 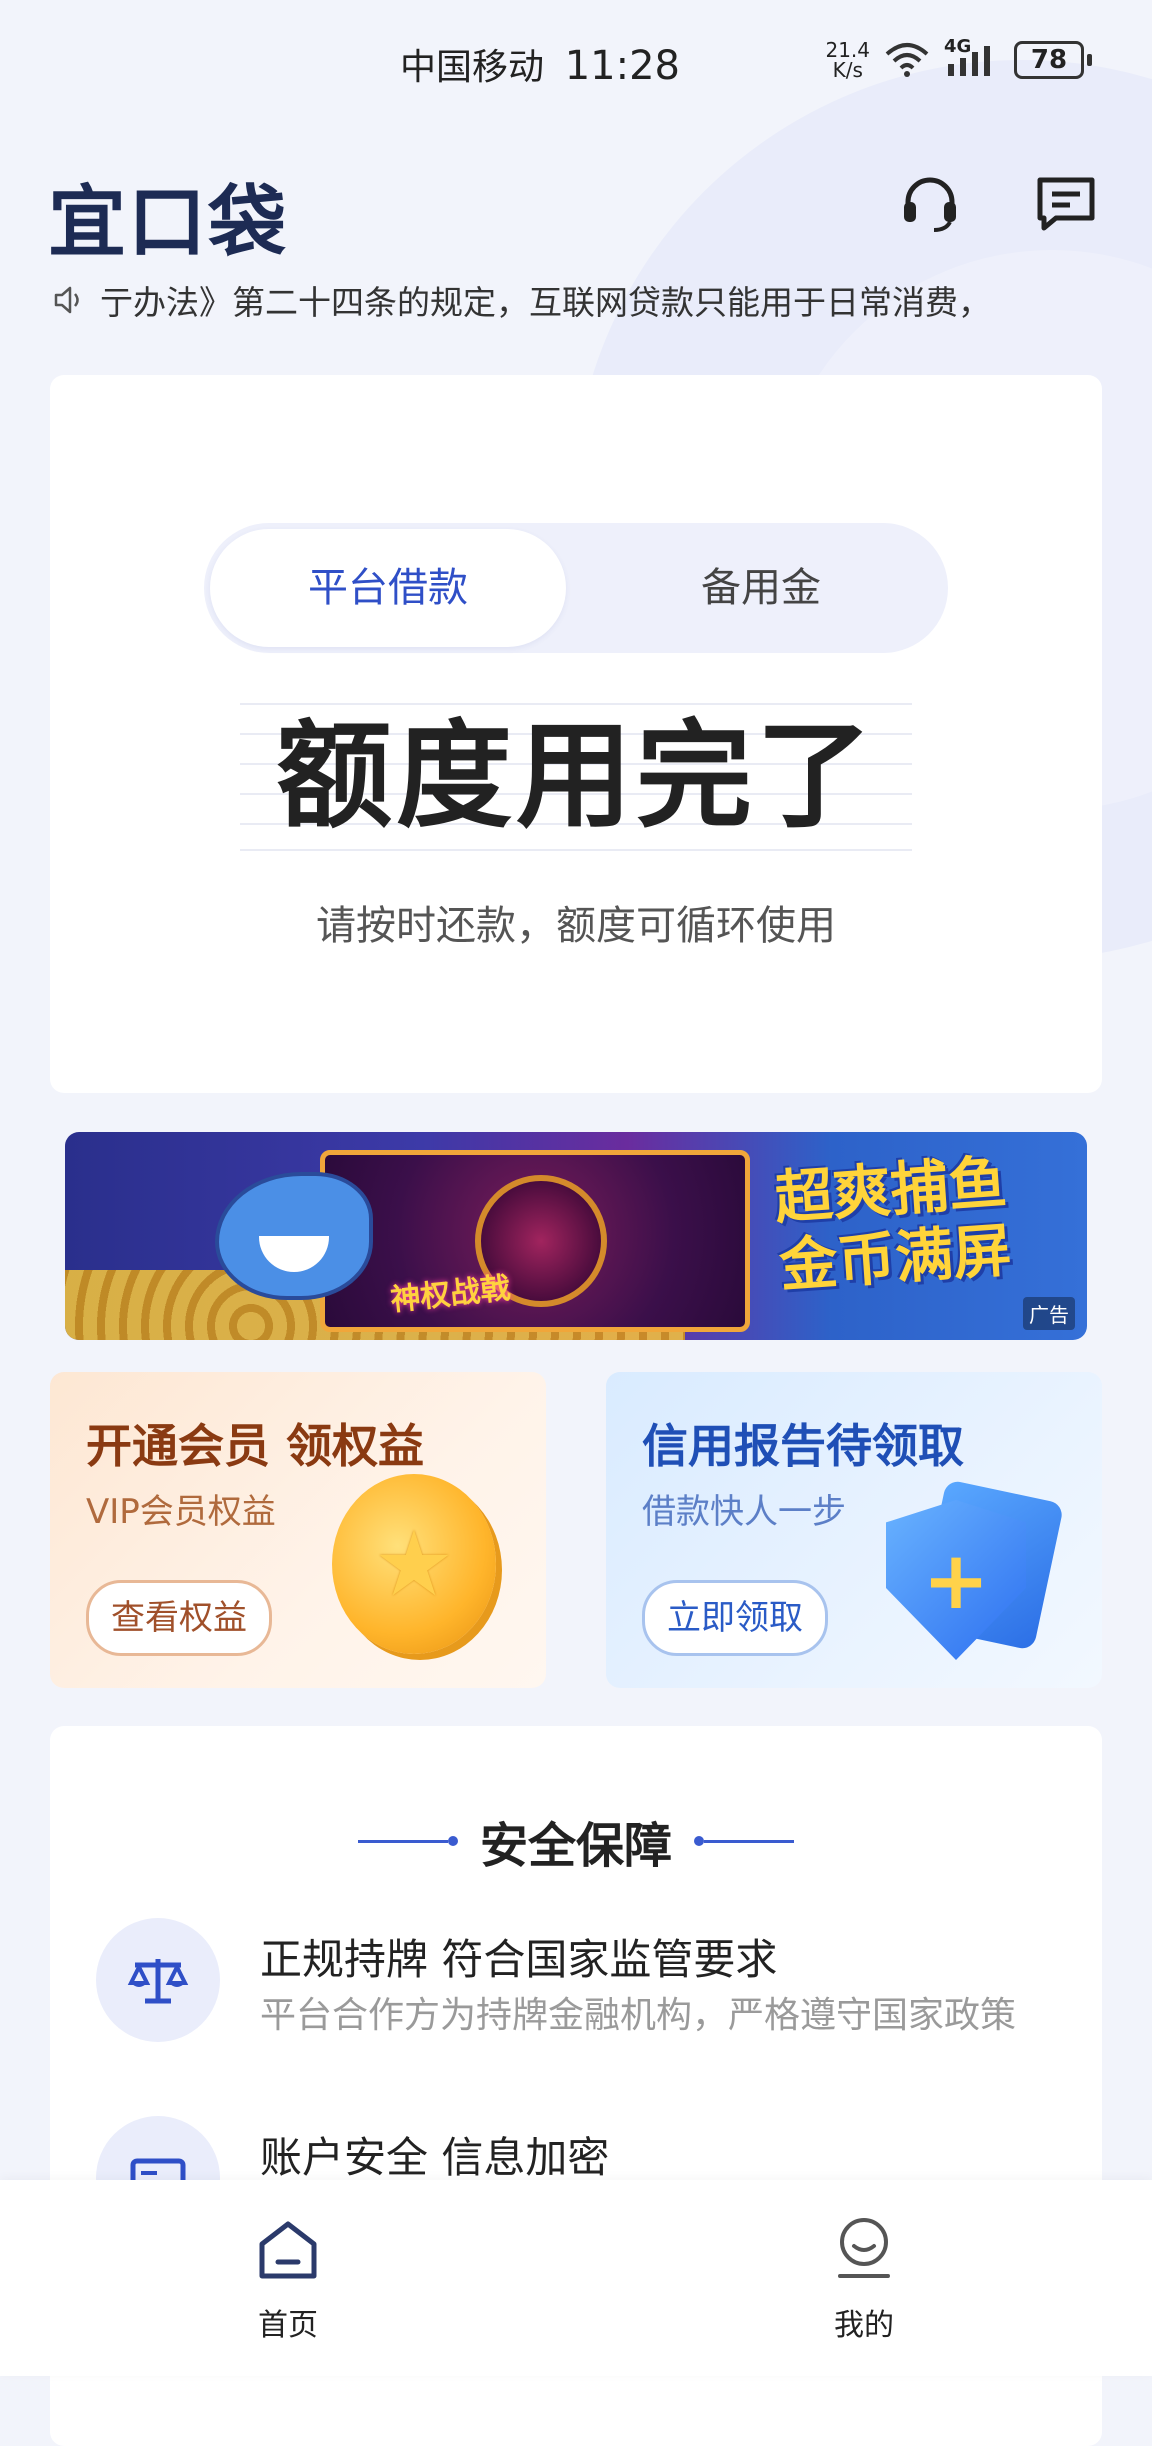 I want to click on net-speed: 21.4 K/s, so click(x=847, y=60).